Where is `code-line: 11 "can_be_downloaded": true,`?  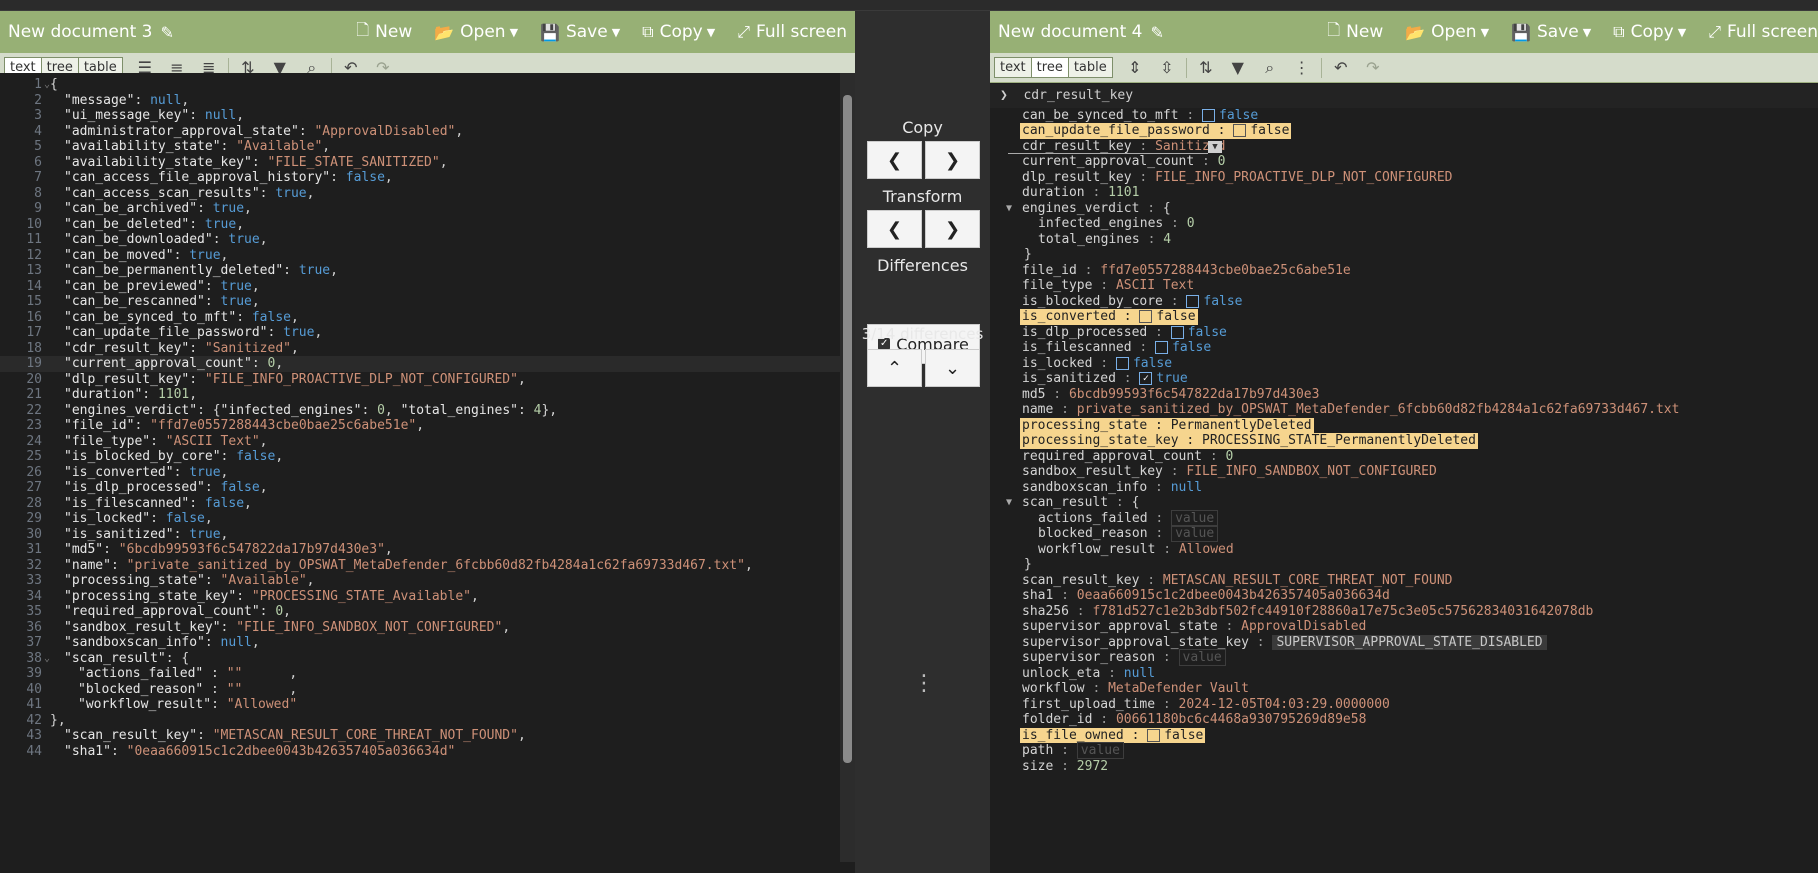 code-line: 11 "can_be_downloaded": true, is located at coordinates (420, 240).